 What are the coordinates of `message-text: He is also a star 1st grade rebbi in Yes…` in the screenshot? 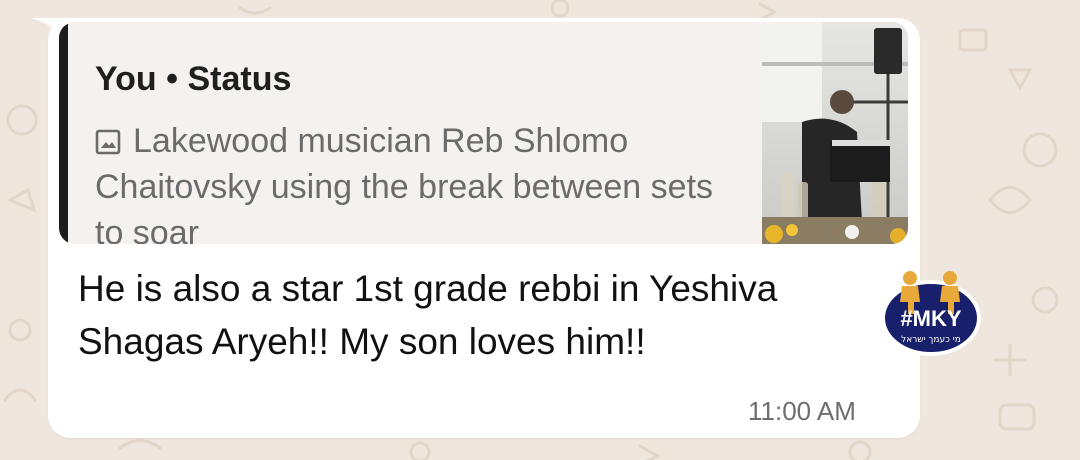 It's located at (428, 315).